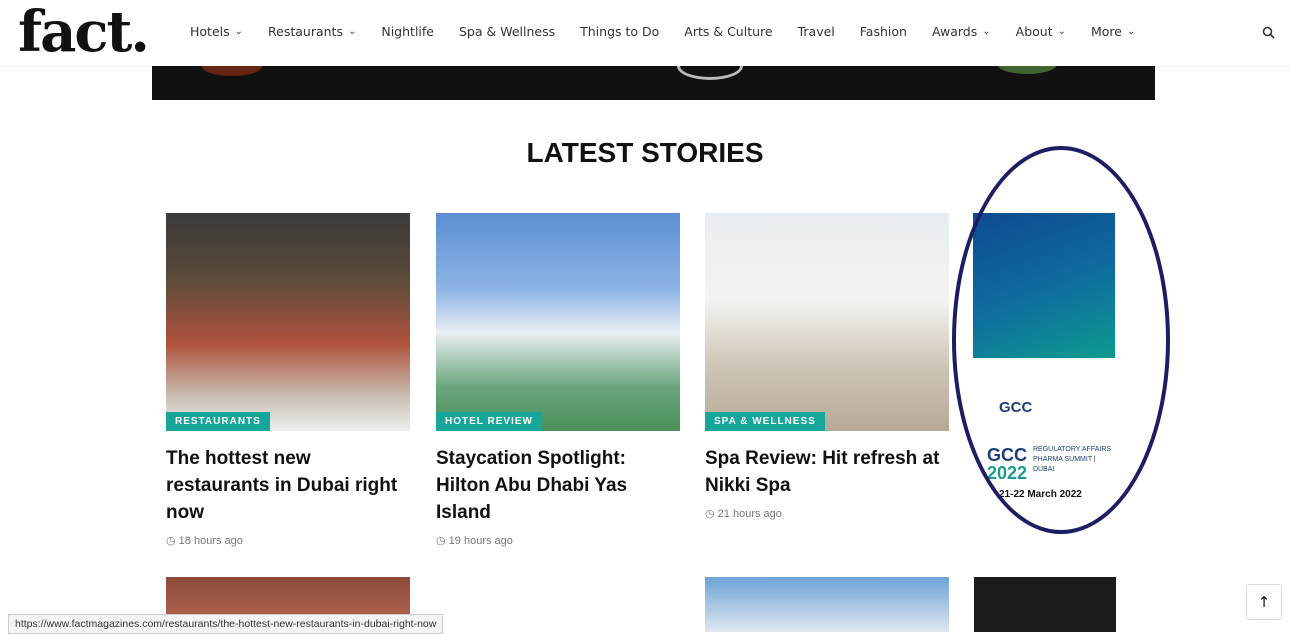 The image size is (1290, 634). I want to click on story-image: RESTAURANTS, so click(288, 322).